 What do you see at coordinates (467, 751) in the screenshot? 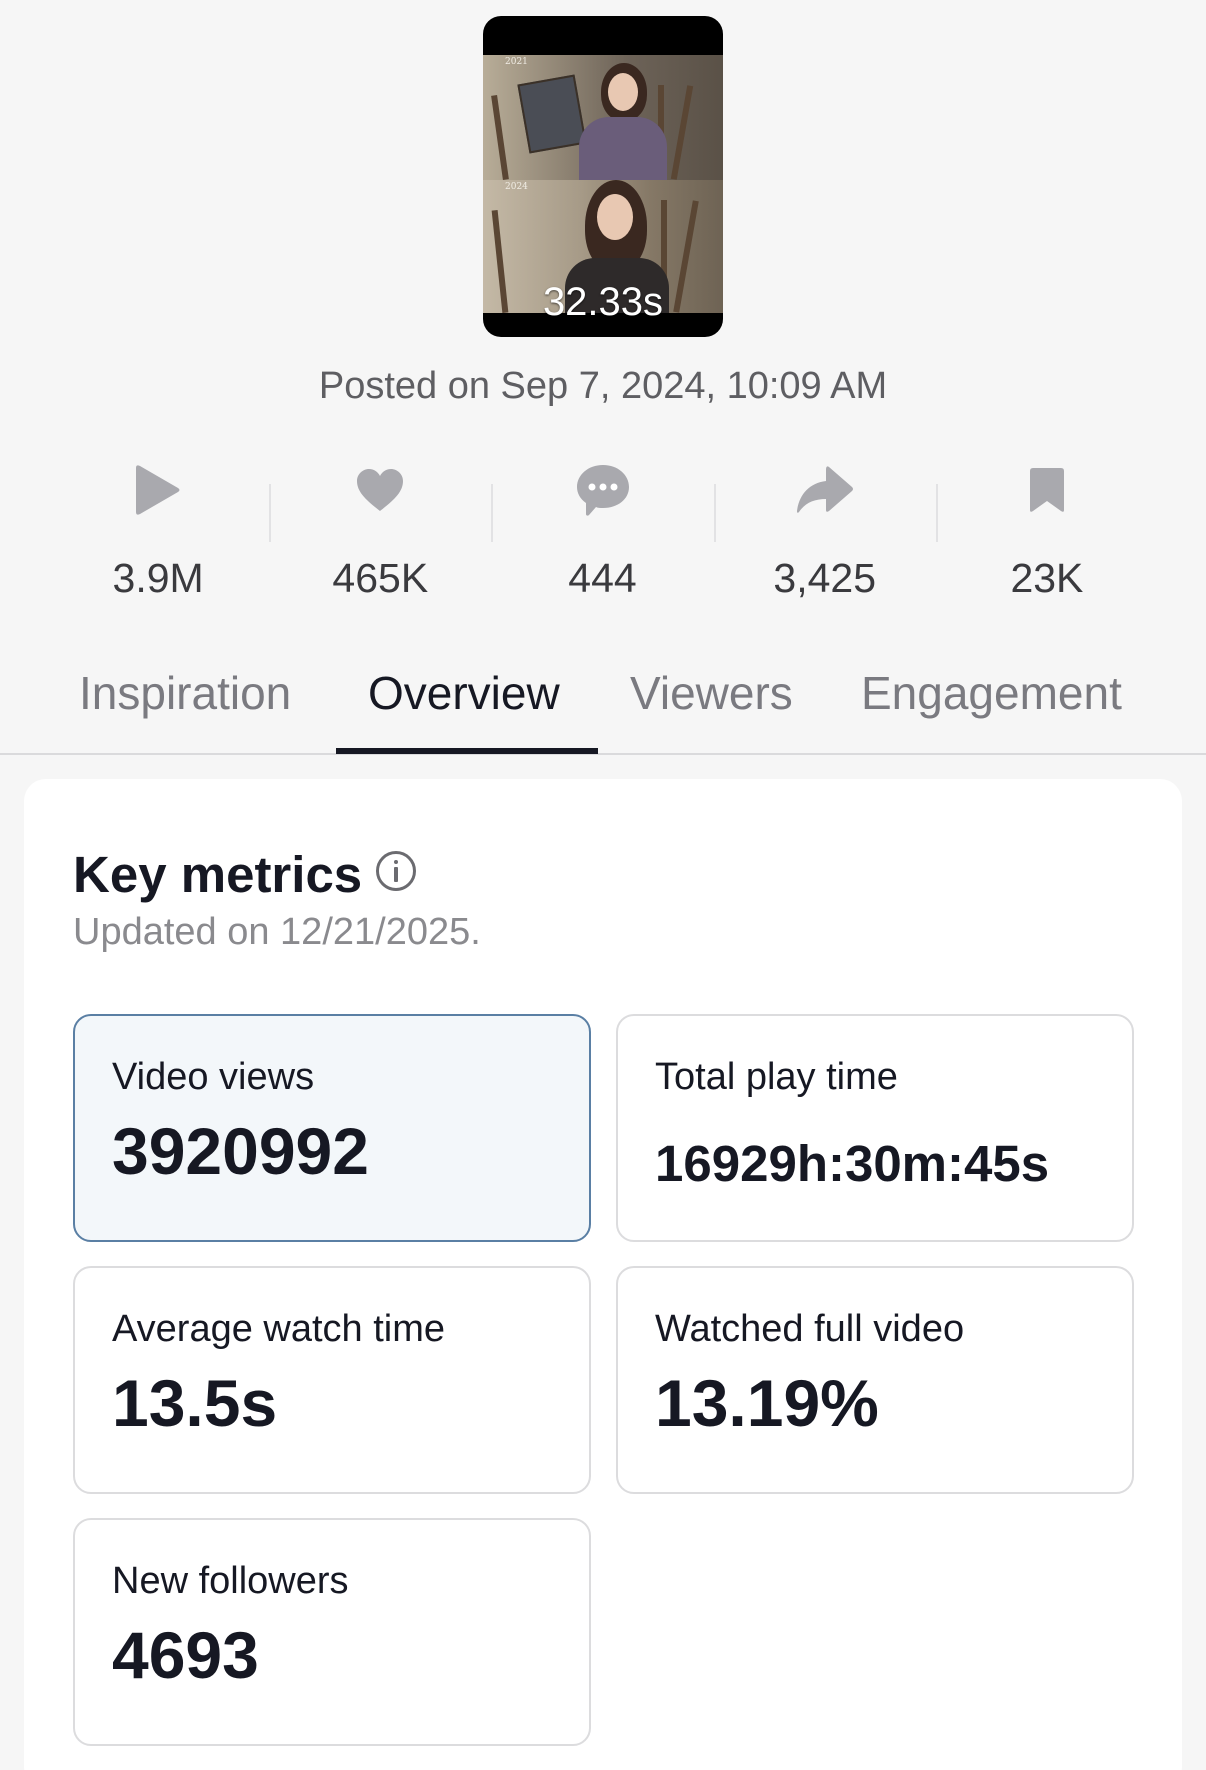
I see `active-tab-indicator` at bounding box center [467, 751].